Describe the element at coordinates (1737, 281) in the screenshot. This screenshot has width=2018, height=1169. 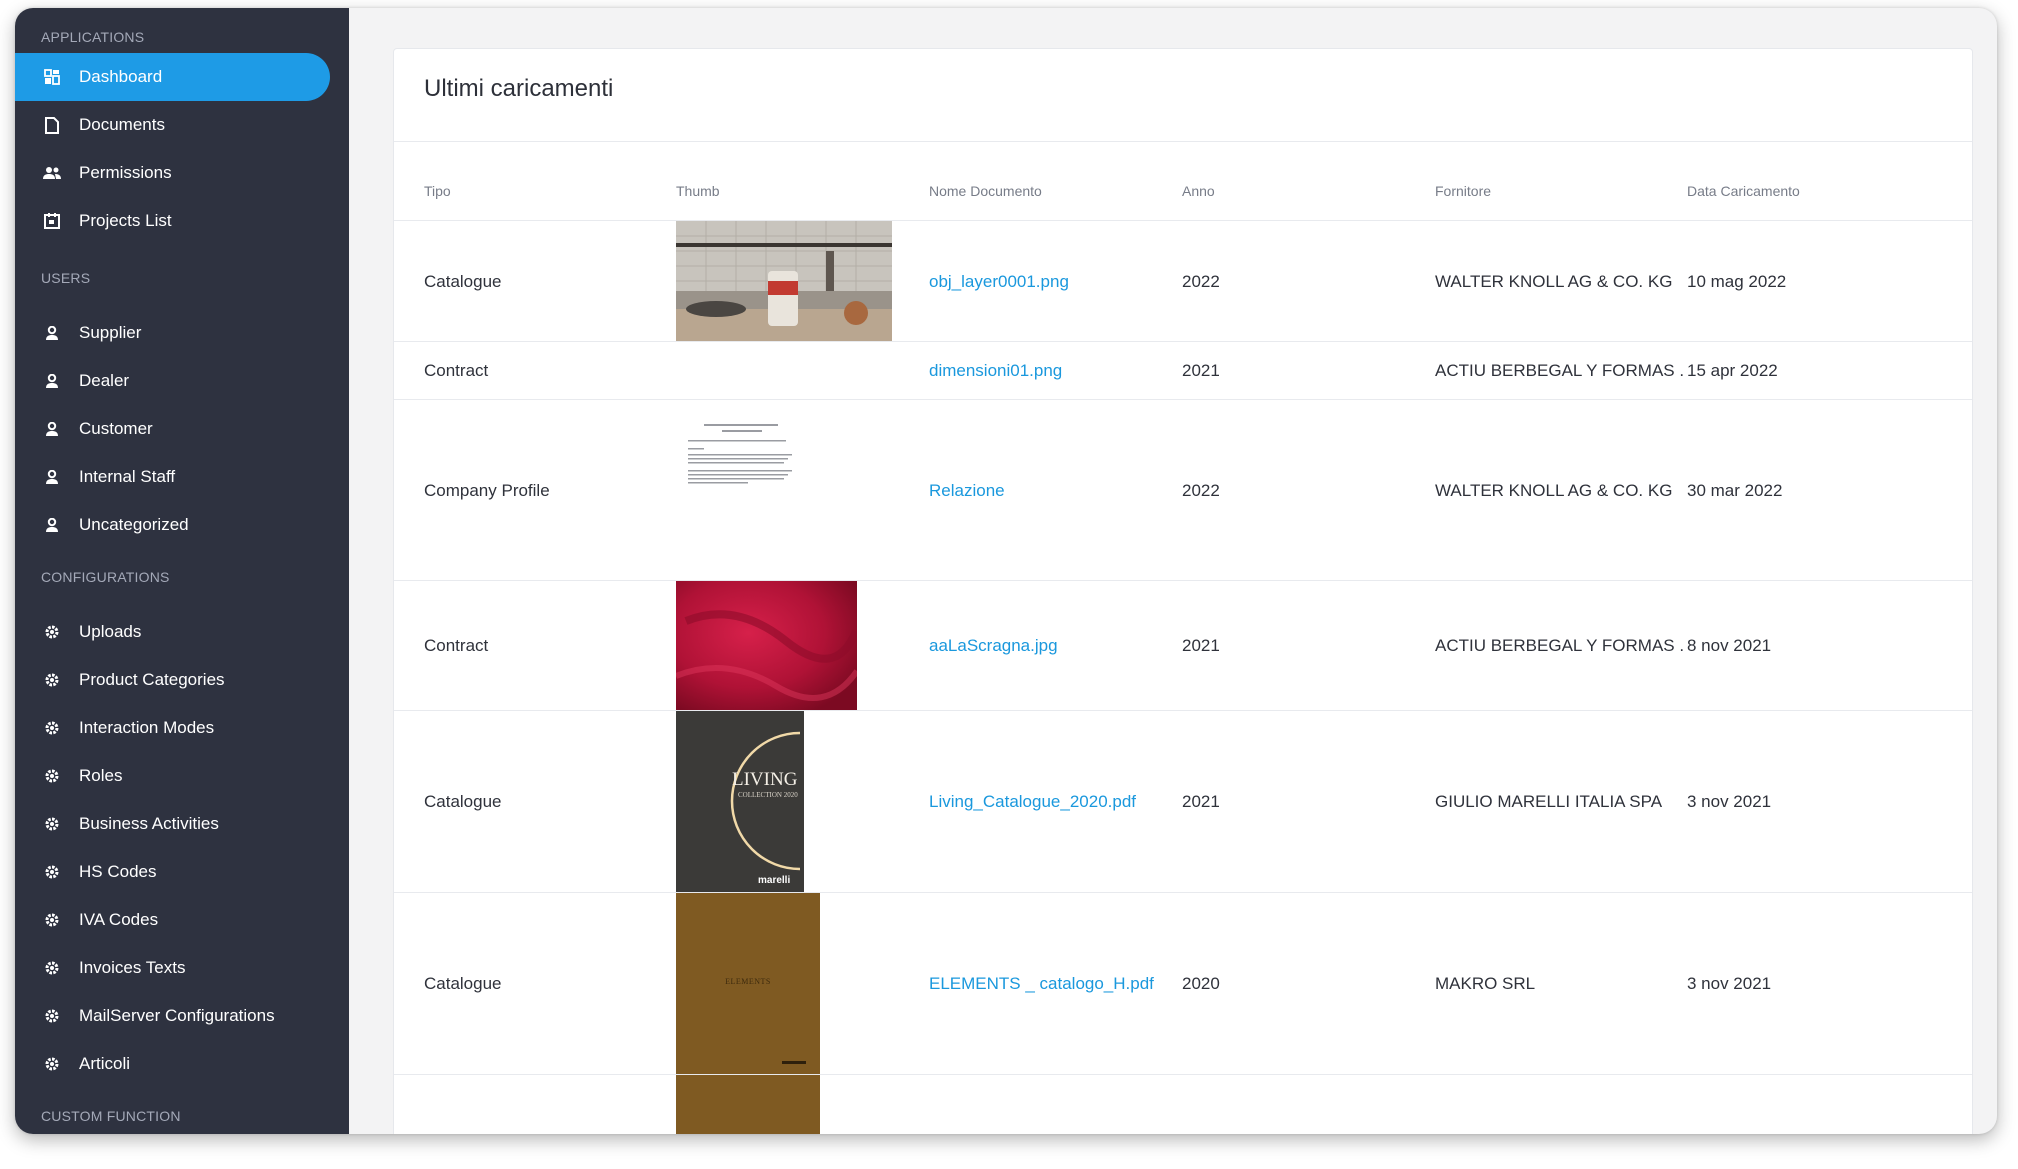
I see `cell-data-caricamento: 10 mag 2022` at that location.